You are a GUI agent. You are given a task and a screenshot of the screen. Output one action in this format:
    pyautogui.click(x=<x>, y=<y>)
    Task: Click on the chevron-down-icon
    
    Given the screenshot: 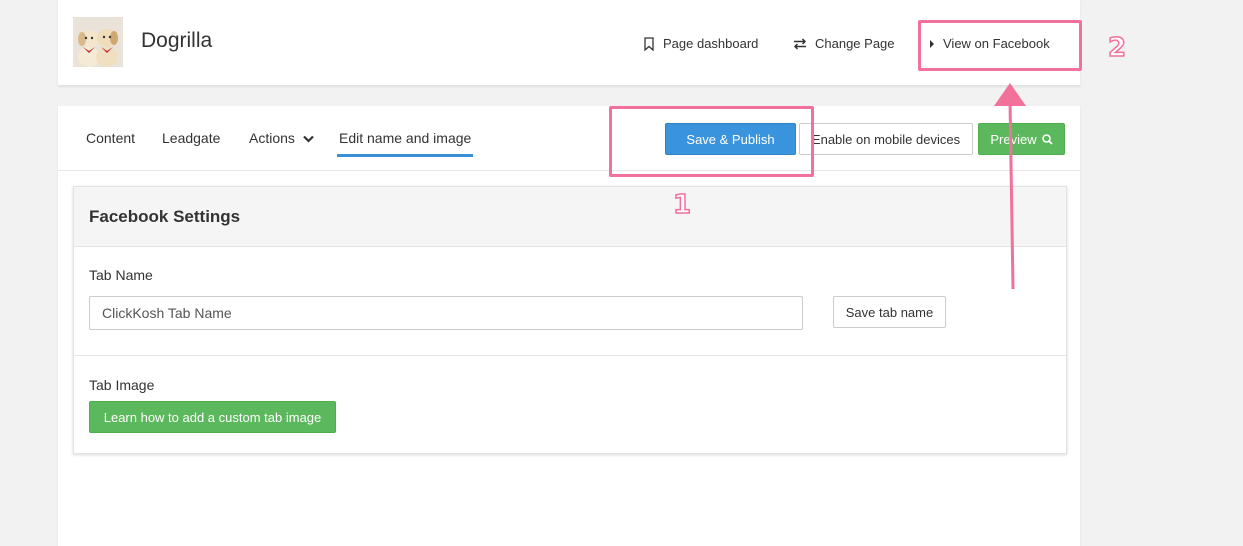 What is the action you would take?
    pyautogui.click(x=308, y=139)
    